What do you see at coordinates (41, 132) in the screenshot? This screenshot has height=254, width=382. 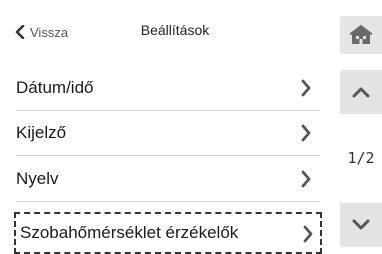 I see `menu-item-label: Kijelző` at bounding box center [41, 132].